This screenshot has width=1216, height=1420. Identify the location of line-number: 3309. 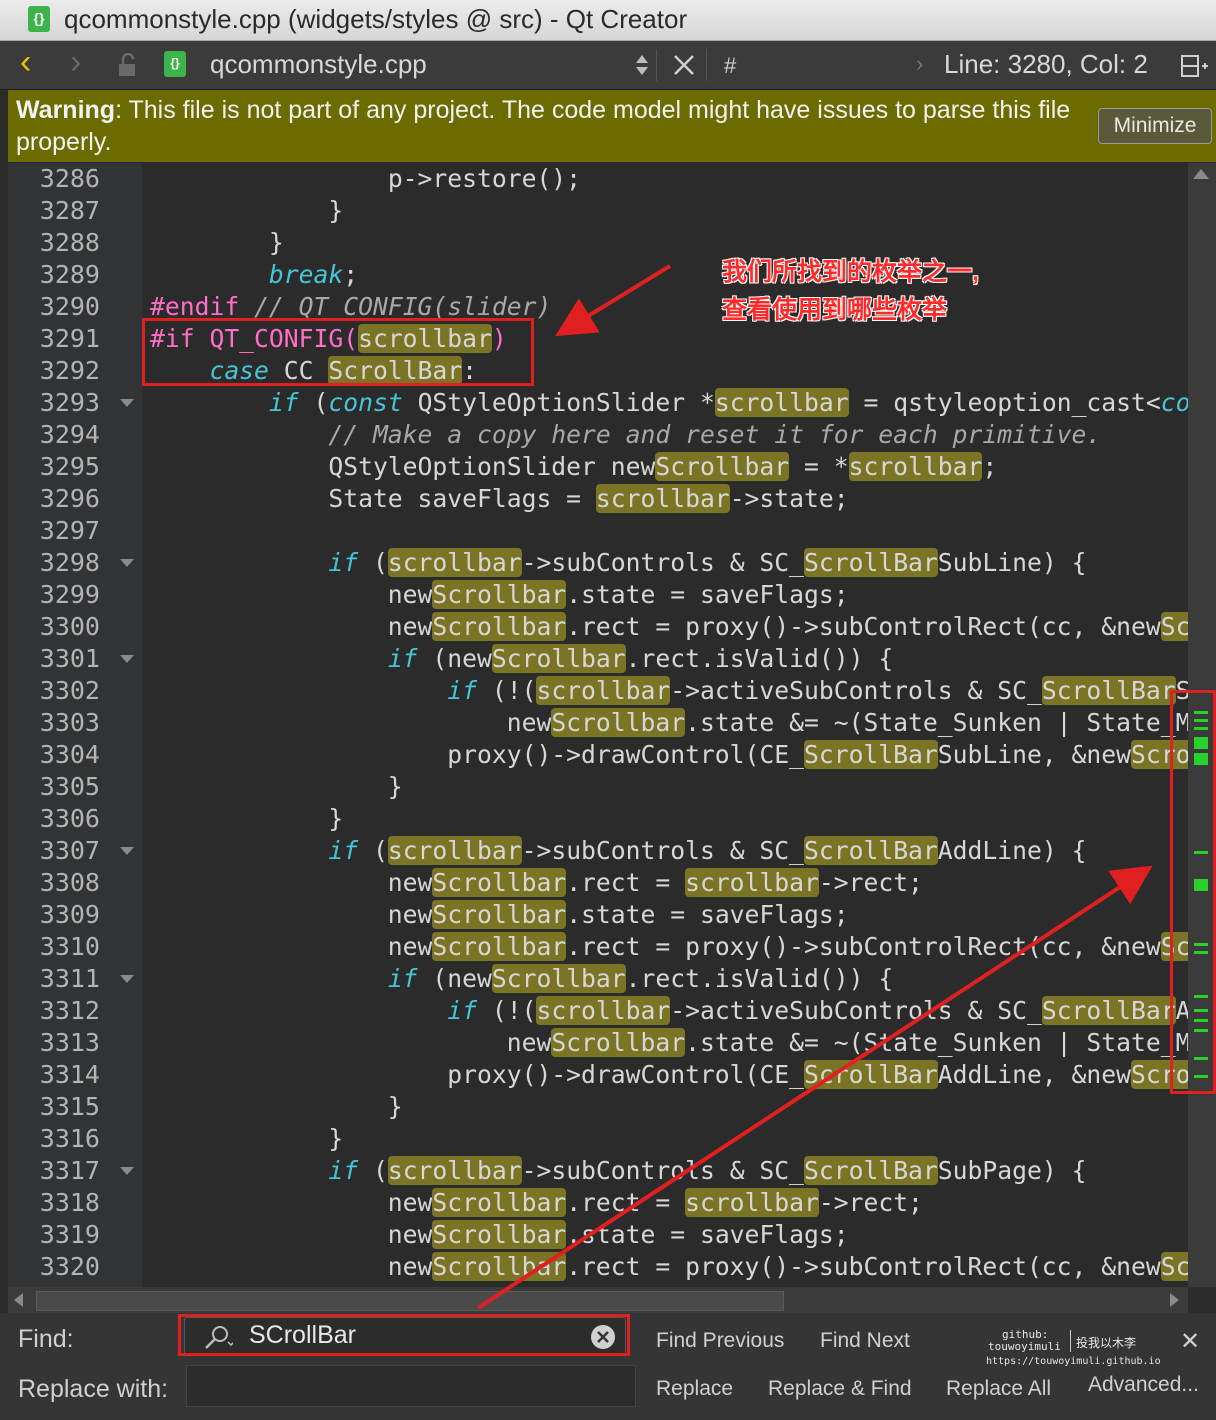
(69, 914).